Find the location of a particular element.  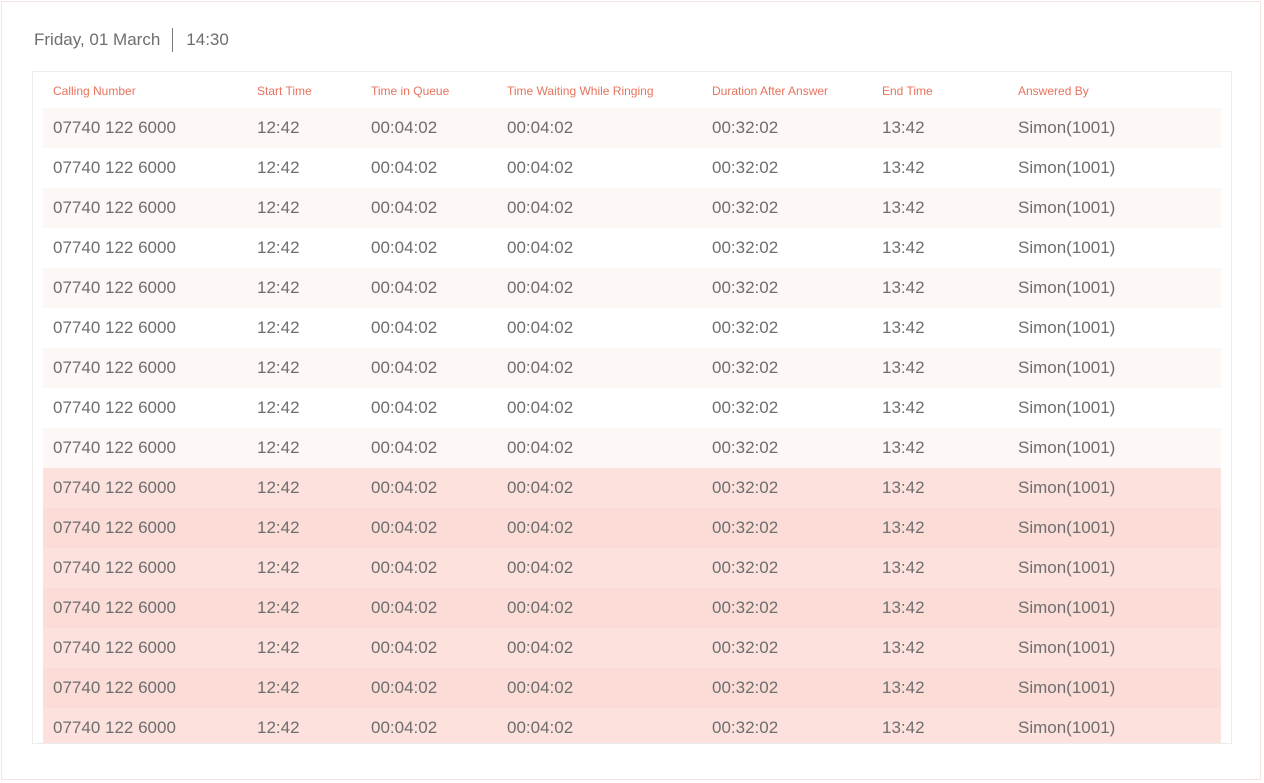

header-time: 14:30 is located at coordinates (207, 39).